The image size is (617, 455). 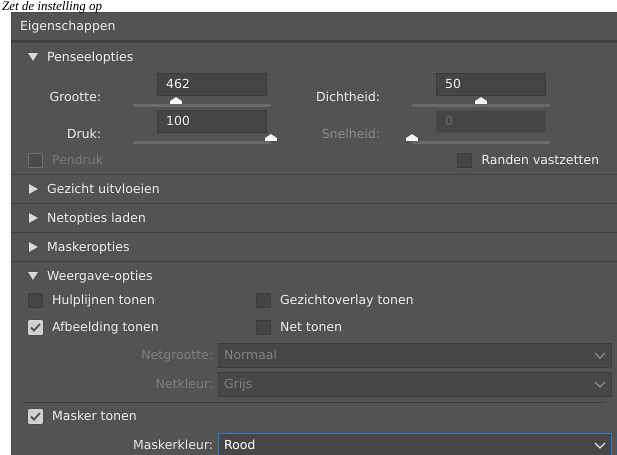 What do you see at coordinates (271, 137) in the screenshot?
I see `slider-thumb` at bounding box center [271, 137].